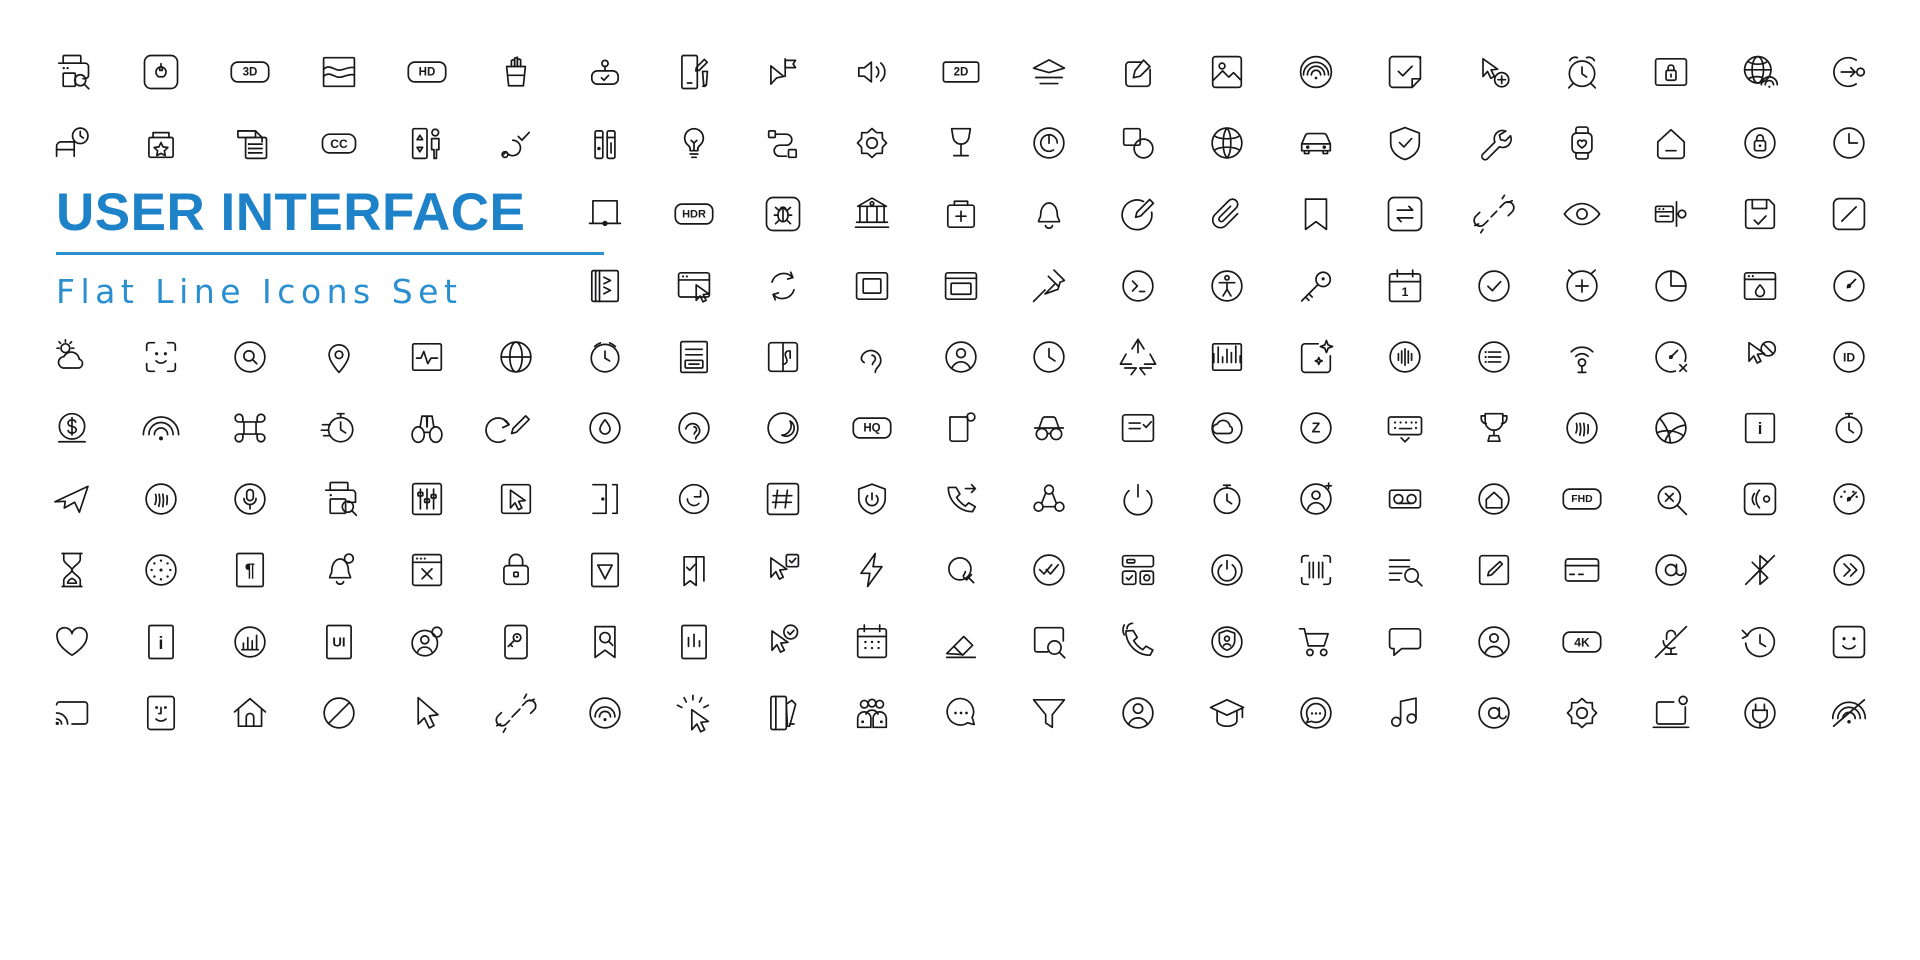 This screenshot has height=960, width=1920. What do you see at coordinates (1760, 642) in the screenshot?
I see `history-clock-icon` at bounding box center [1760, 642].